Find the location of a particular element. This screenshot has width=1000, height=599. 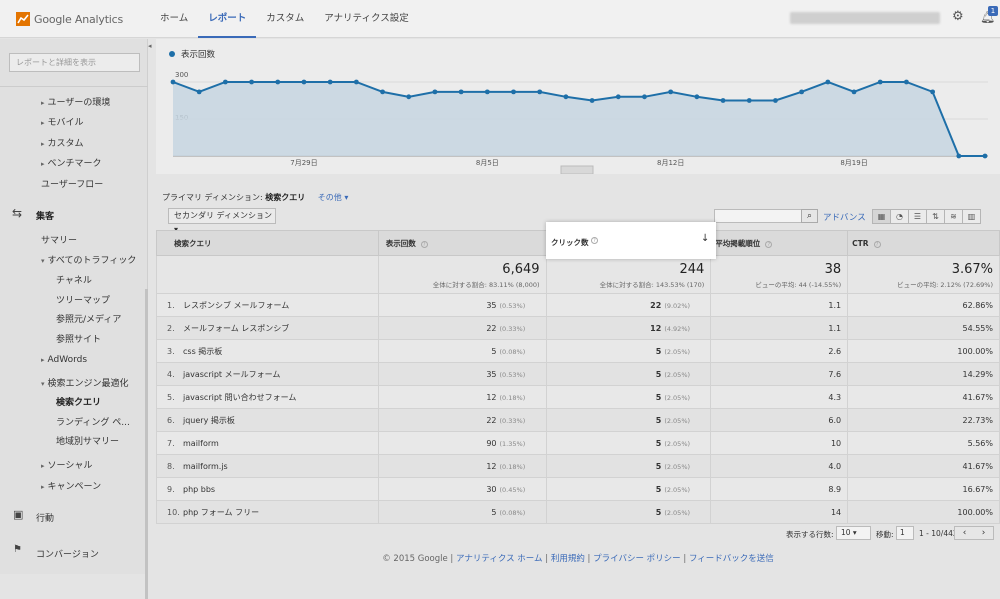

table-row: 7. mailform 90 (1.35%) 5 (2.05%) 10 5.56% is located at coordinates (578, 443).